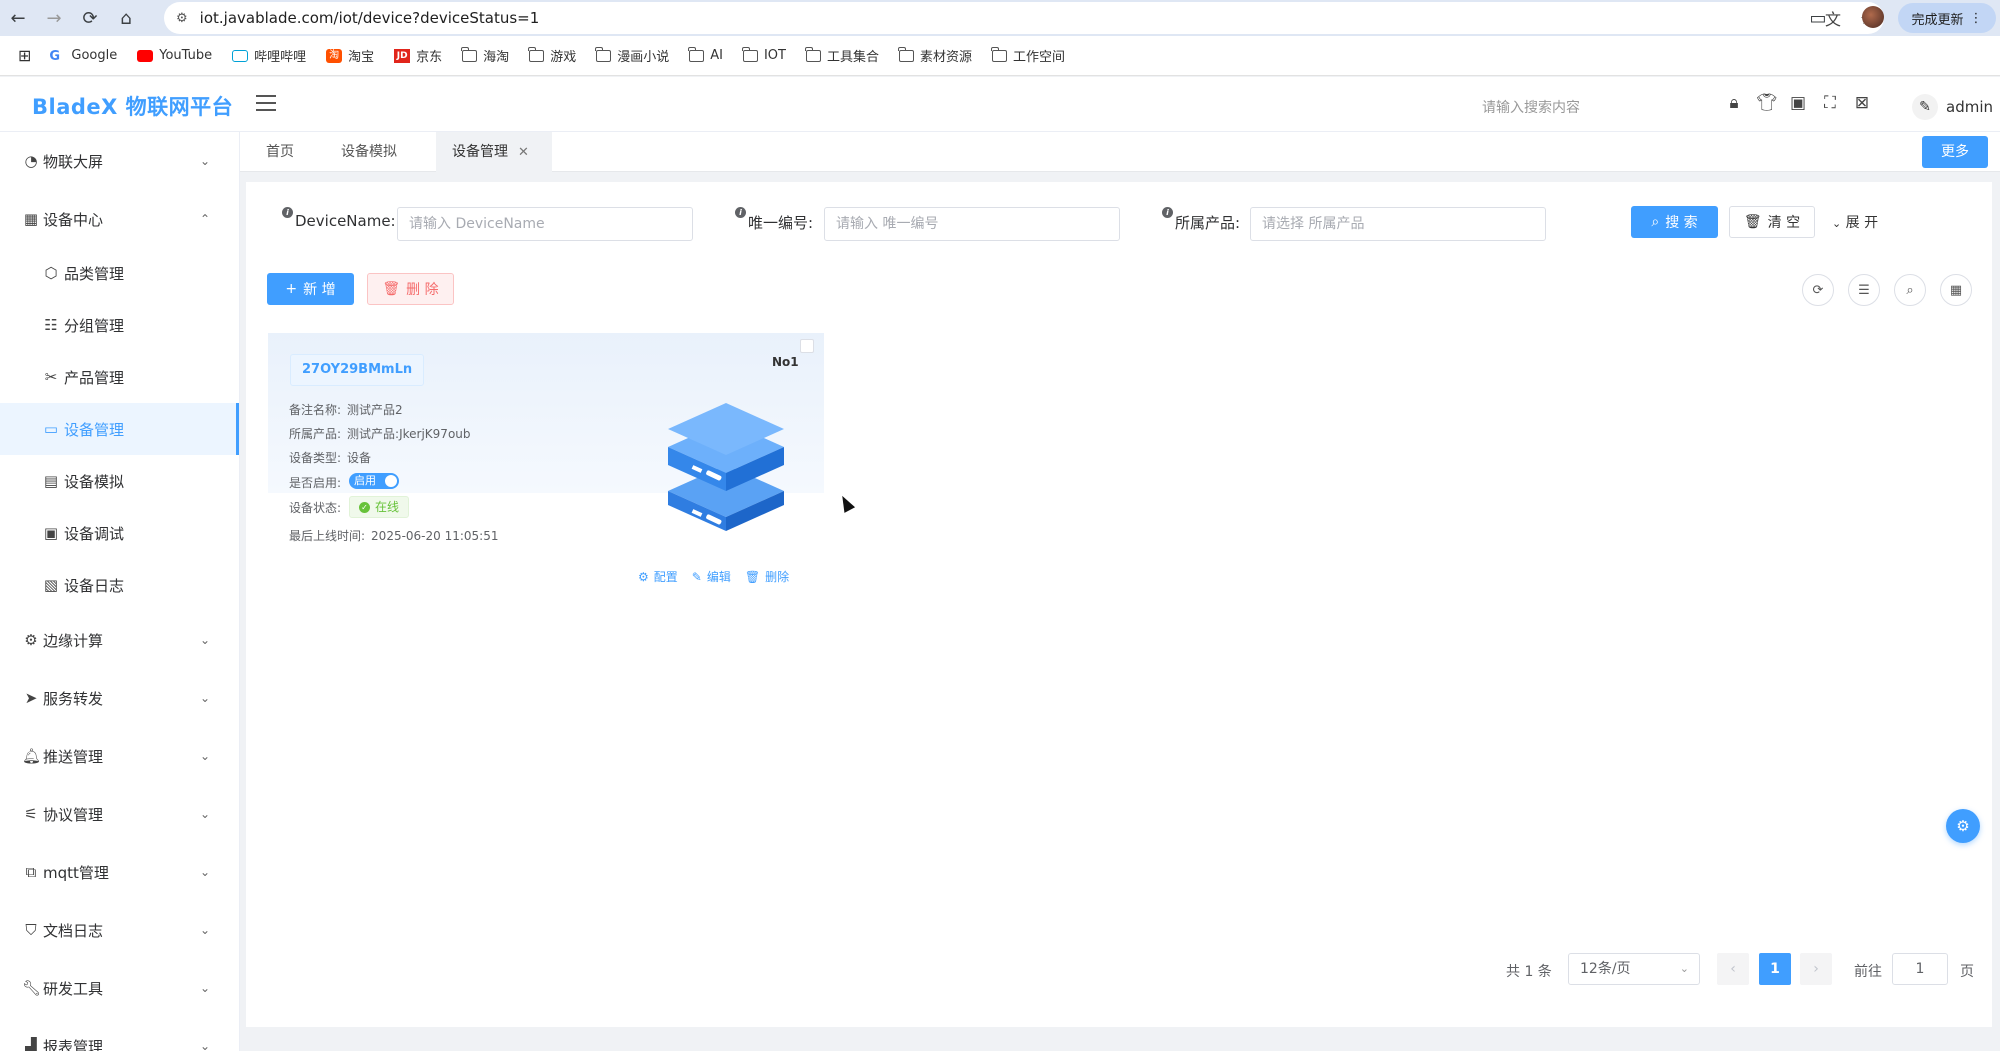  What do you see at coordinates (315, 508) in the screenshot?
I see `status-label: 设备状态:` at bounding box center [315, 508].